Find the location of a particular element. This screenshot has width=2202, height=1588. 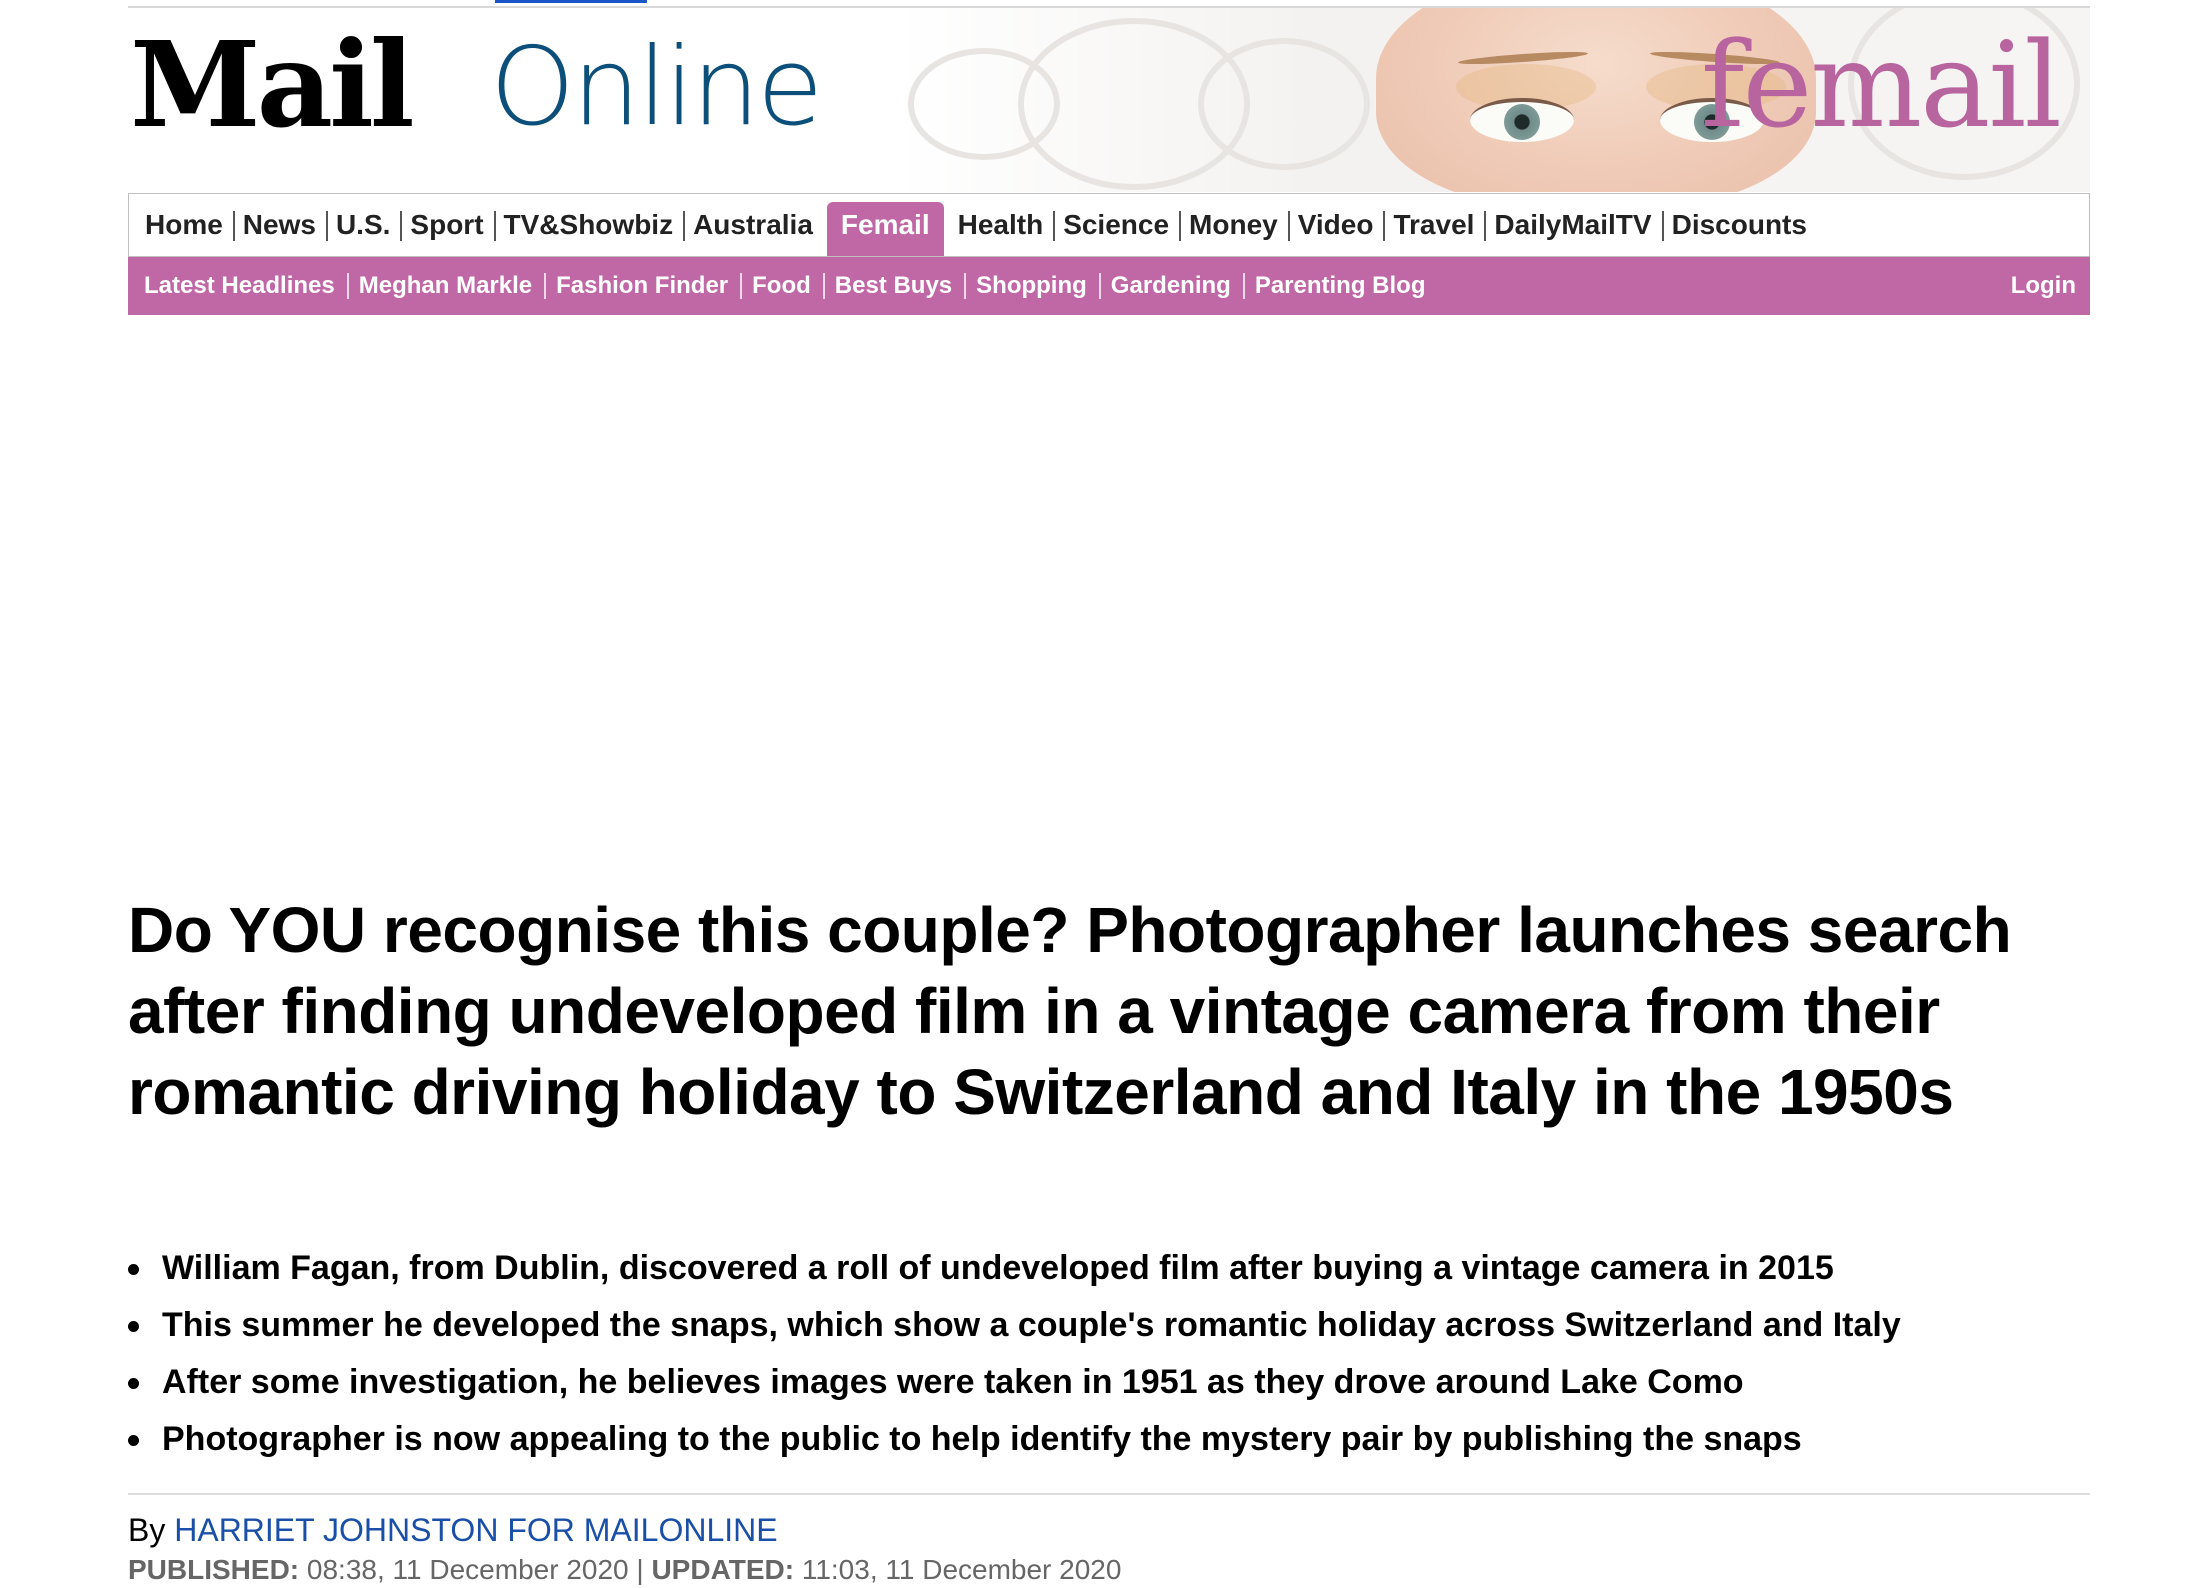

byline-prefix: By is located at coordinates (151, 1530).